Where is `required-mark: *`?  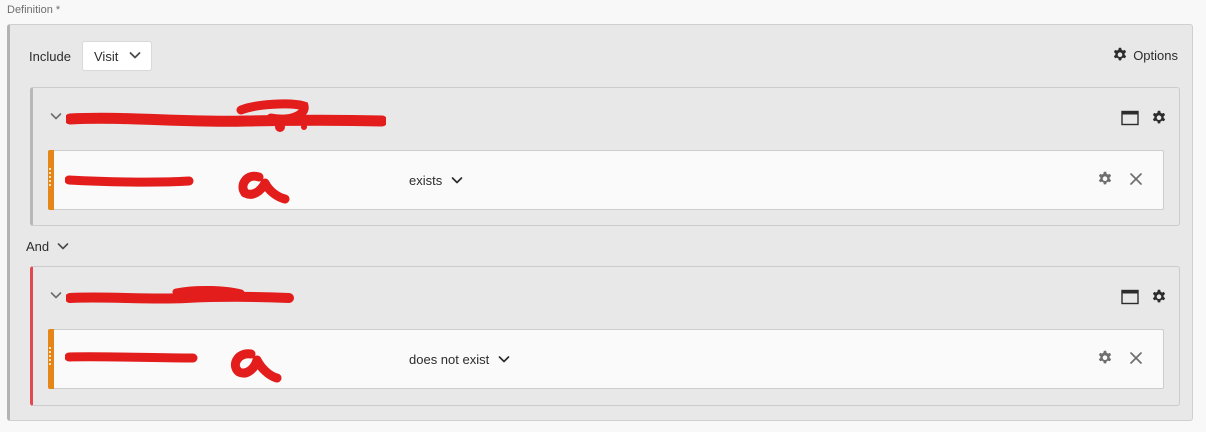
required-mark: * is located at coordinates (58, 10).